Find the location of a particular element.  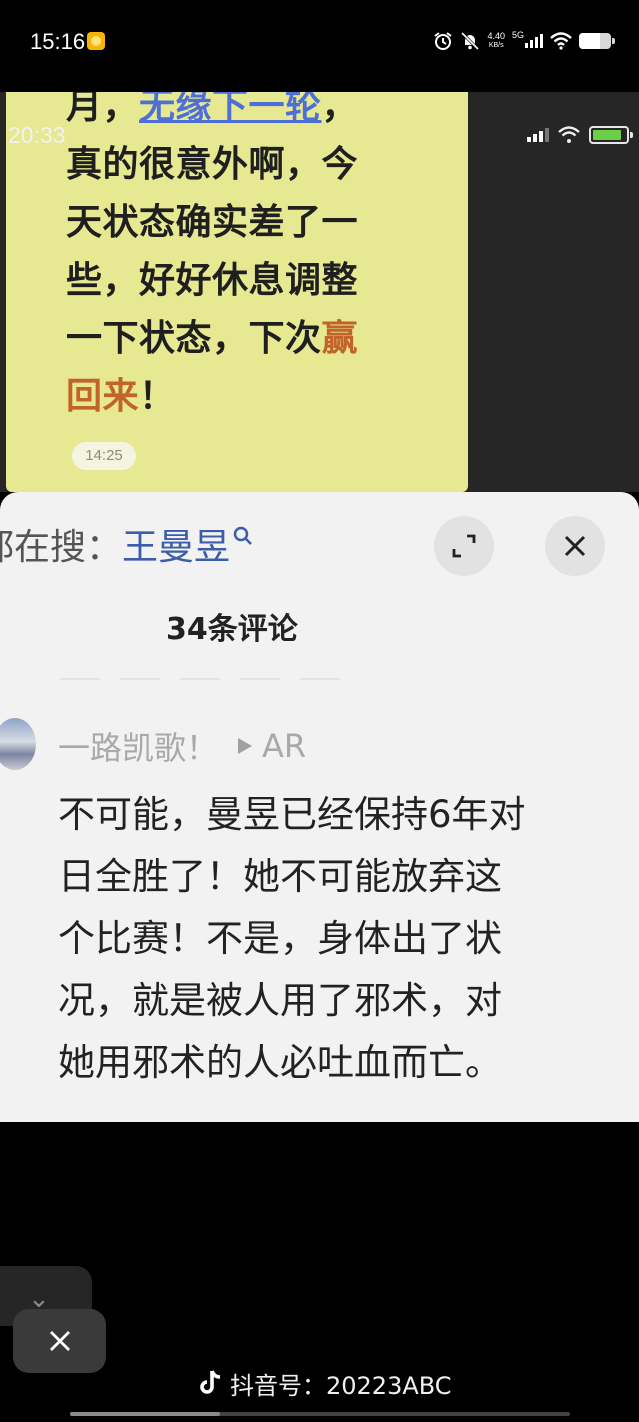

trending-search: 都在搜： 王曼昱 is located at coordinates (127, 545).